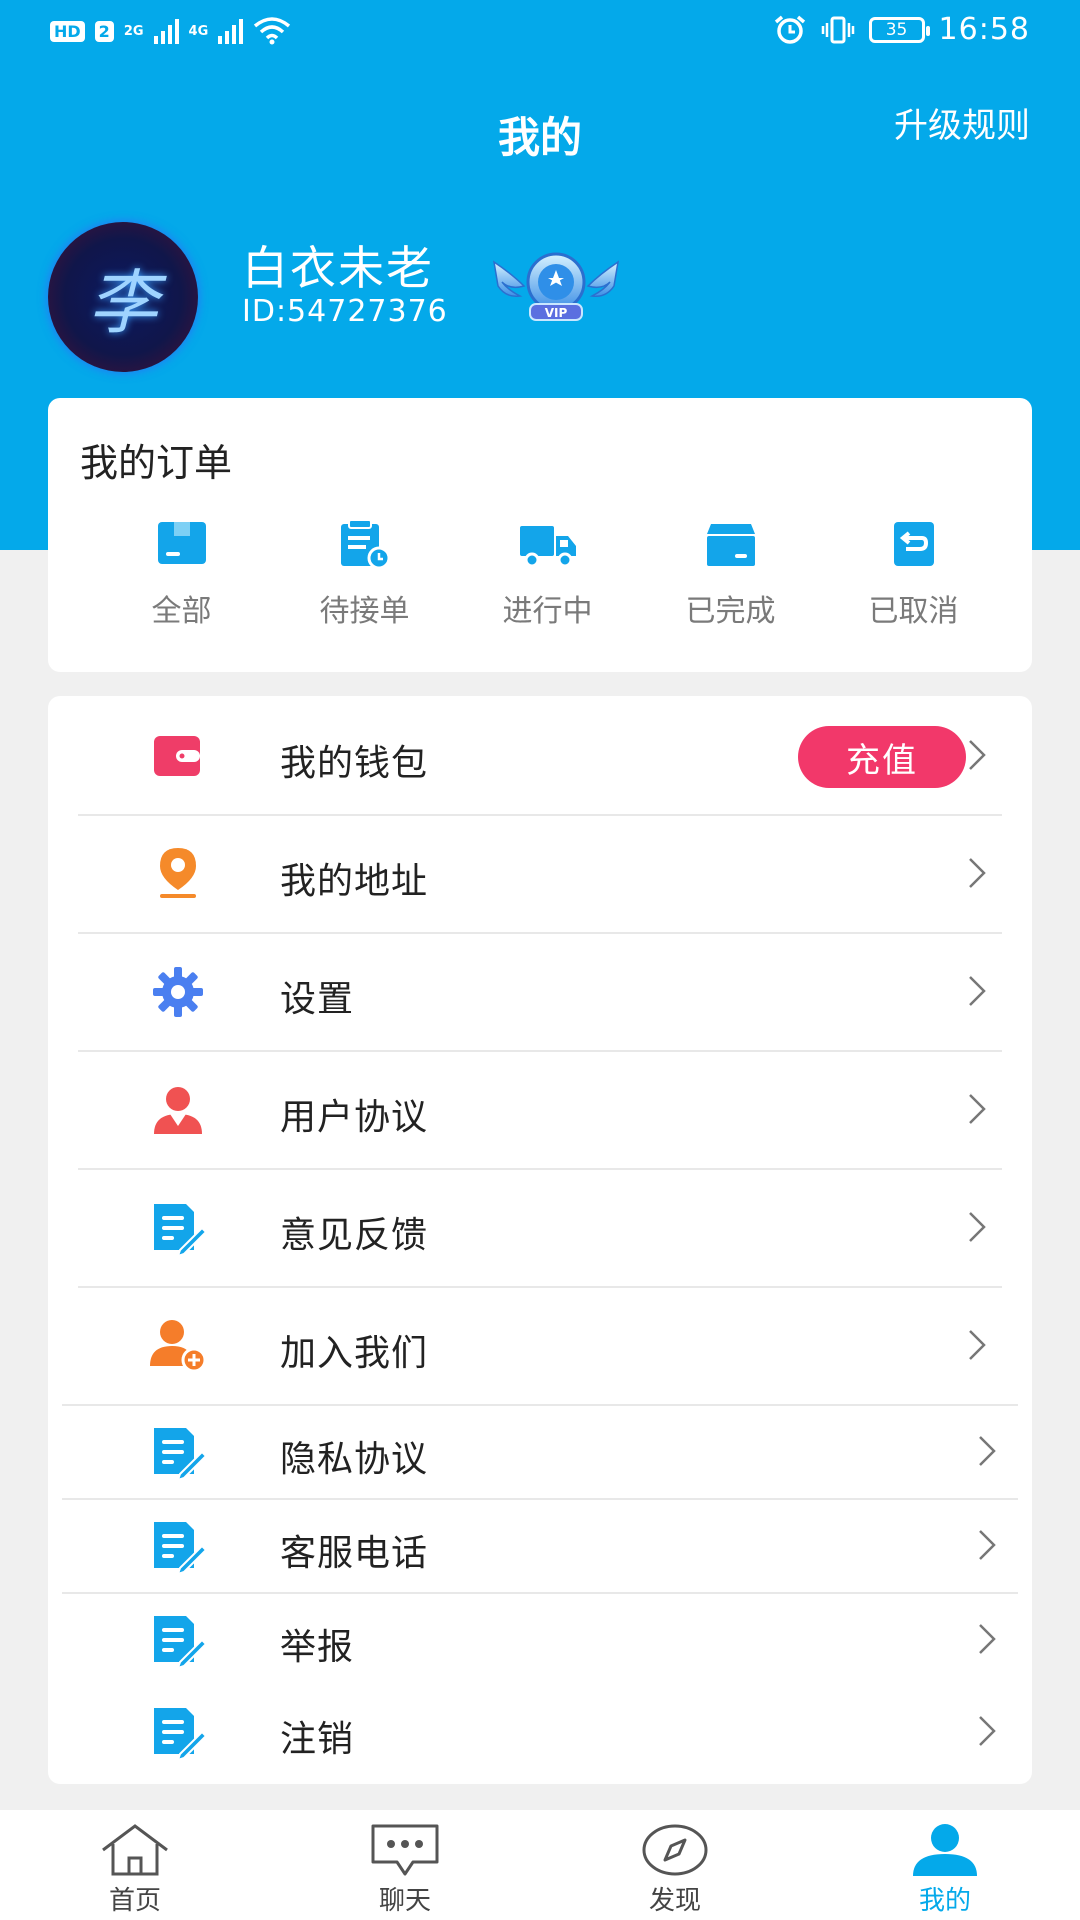 This screenshot has width=1080, height=1920. What do you see at coordinates (364, 574) in the screenshot?
I see `order-tab-pending: 待接单` at bounding box center [364, 574].